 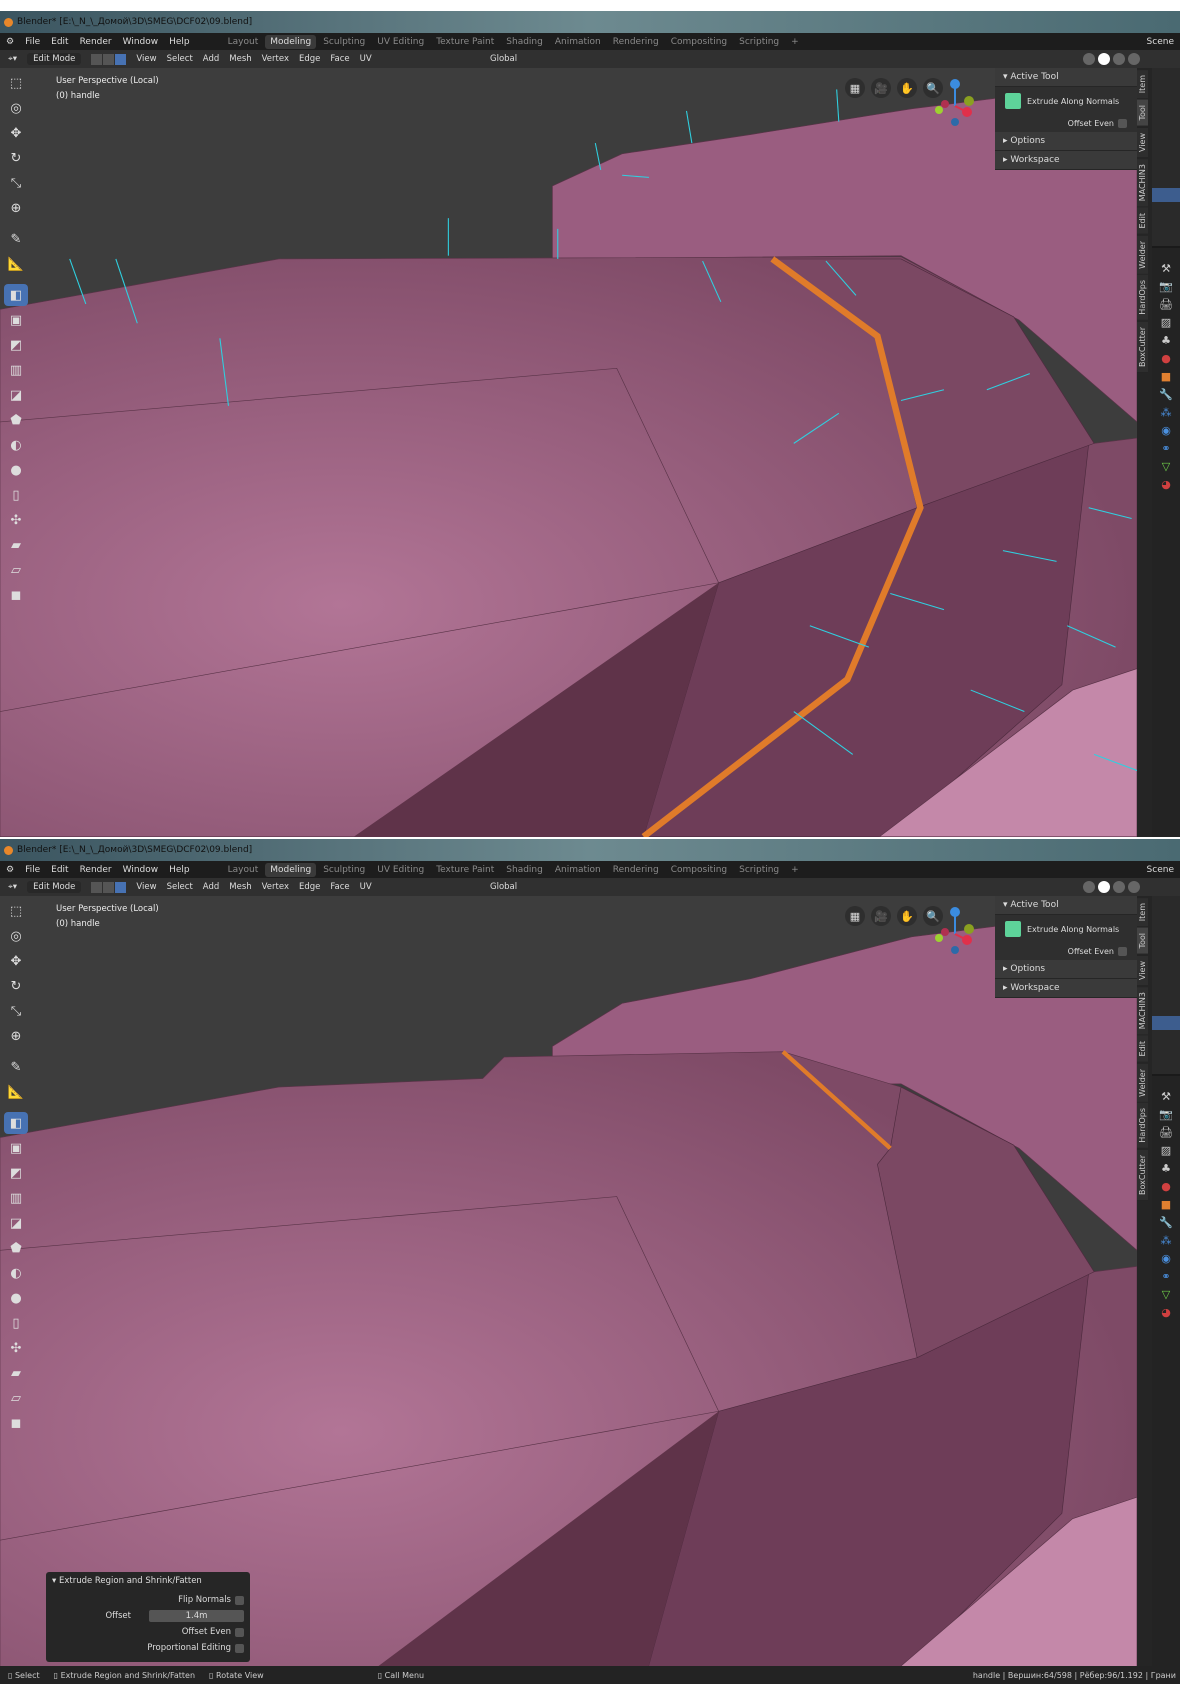 I want to click on offset-field: 1.4m, so click(x=196, y=1616).